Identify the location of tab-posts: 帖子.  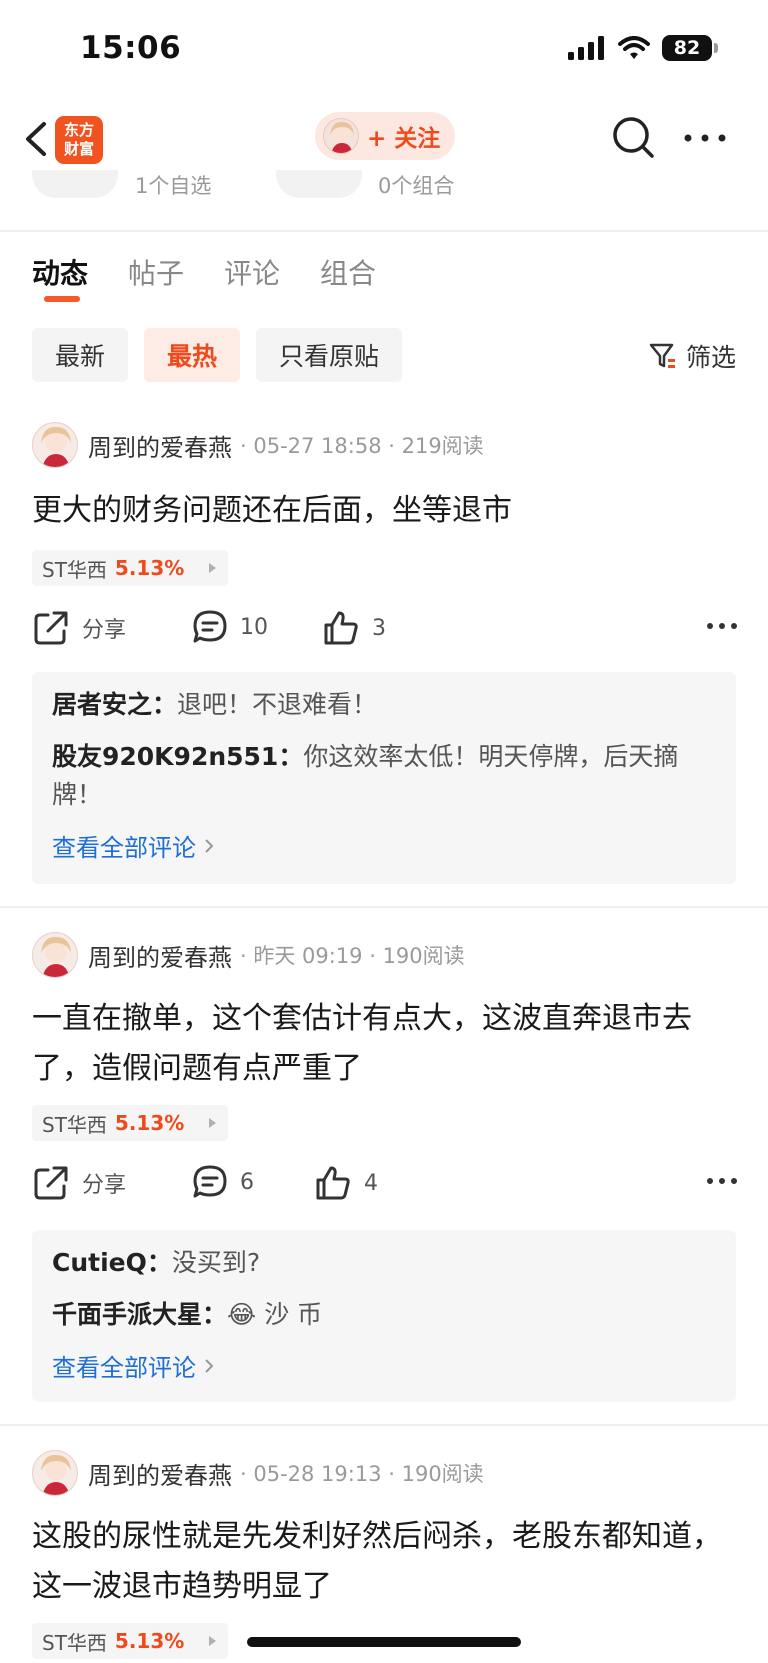
(156, 272).